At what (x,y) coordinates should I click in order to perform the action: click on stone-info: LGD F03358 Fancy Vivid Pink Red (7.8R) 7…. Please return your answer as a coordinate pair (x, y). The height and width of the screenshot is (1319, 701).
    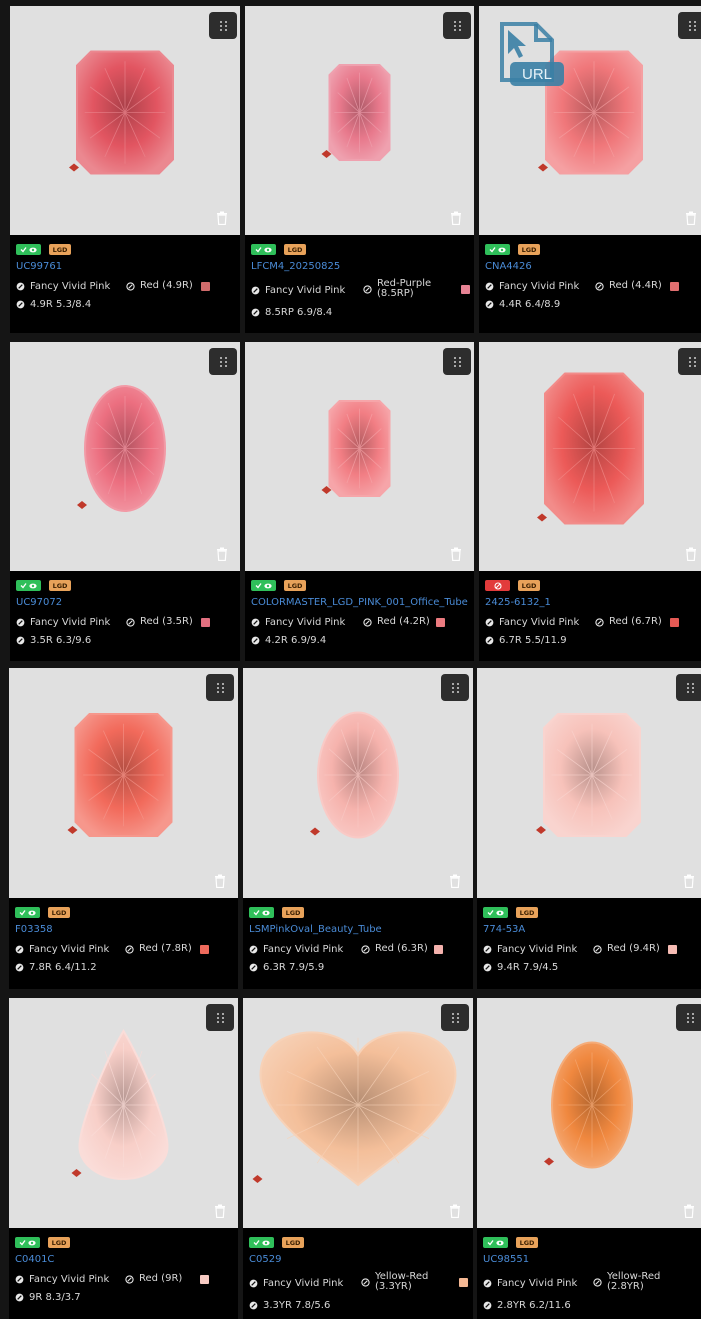
    Looking at the image, I should click on (123, 943).